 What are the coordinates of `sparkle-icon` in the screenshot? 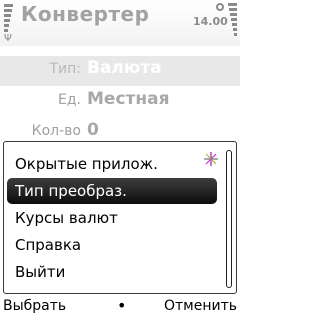 It's located at (211, 159).